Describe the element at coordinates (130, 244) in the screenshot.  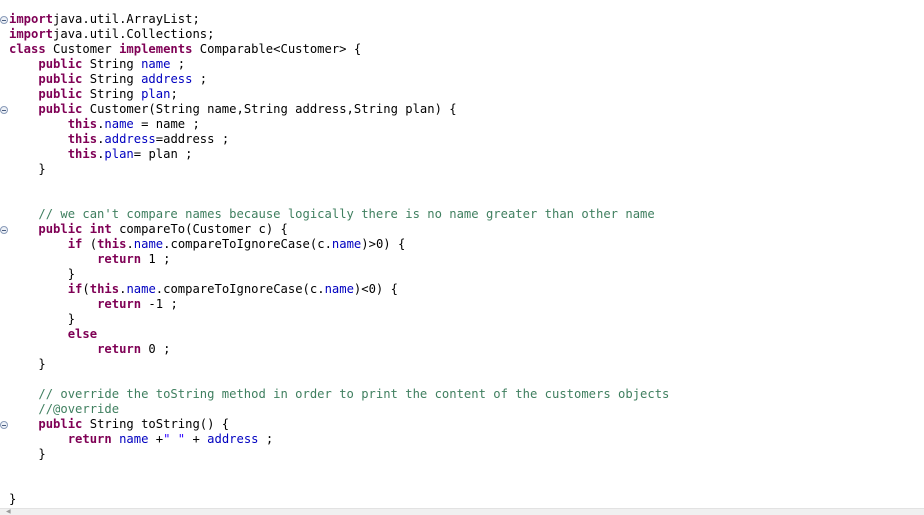
I see `code-token: .` at that location.